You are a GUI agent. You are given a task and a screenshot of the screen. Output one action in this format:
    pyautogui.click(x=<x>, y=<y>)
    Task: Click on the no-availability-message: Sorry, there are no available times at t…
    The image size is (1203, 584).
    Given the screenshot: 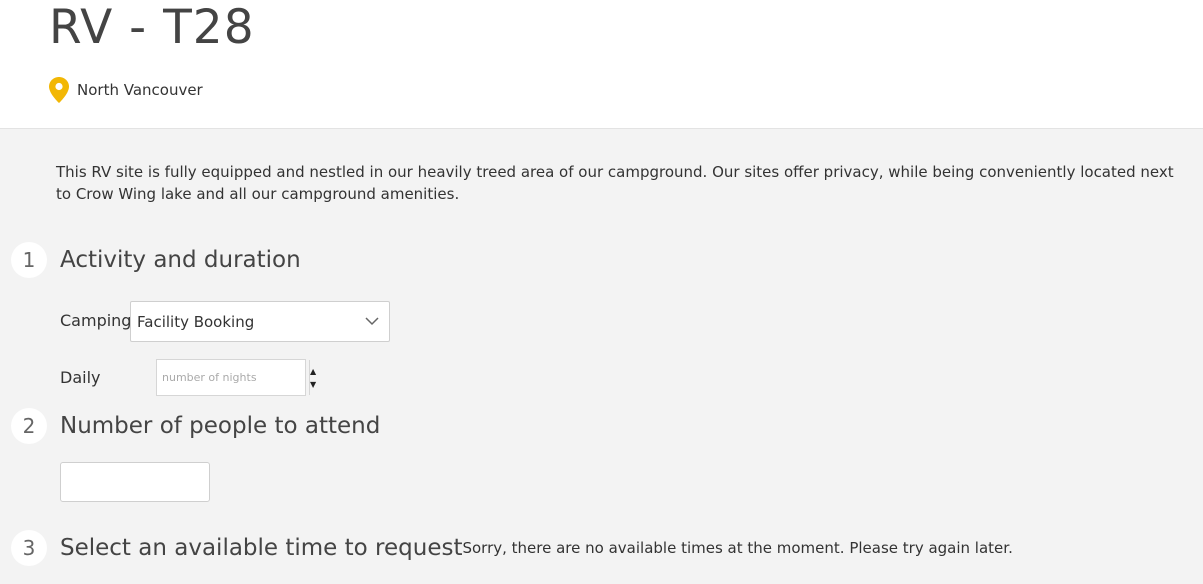 What is the action you would take?
    pyautogui.click(x=737, y=548)
    